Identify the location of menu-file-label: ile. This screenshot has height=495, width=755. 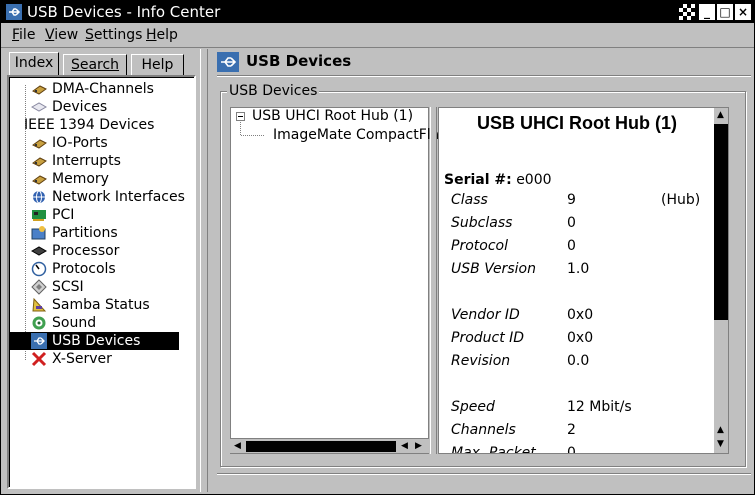
(27, 35).